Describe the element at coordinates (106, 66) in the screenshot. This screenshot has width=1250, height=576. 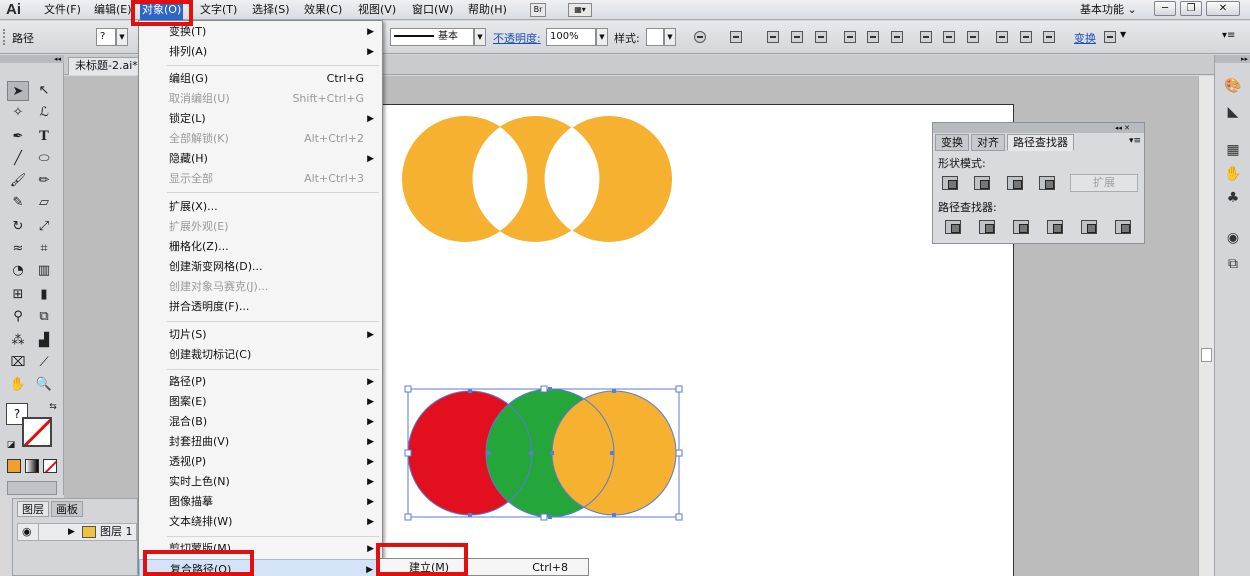
I see `document-tab: 未标题-2.ai*` at that location.